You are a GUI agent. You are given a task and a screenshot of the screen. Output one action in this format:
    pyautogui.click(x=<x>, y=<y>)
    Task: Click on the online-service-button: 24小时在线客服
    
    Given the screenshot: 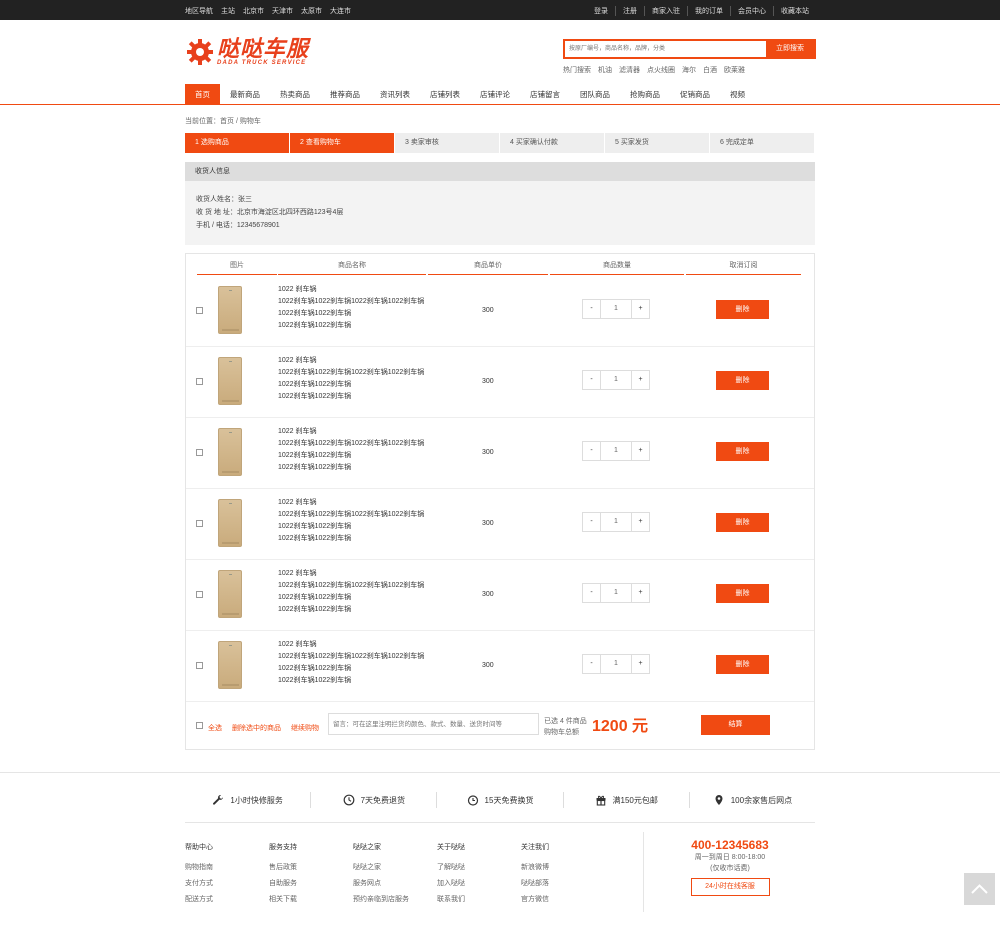 What is the action you would take?
    pyautogui.click(x=730, y=887)
    